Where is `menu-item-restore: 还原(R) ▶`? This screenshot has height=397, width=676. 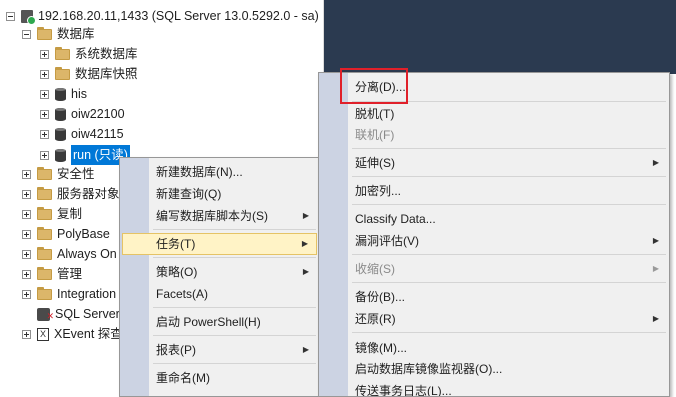 menu-item-restore: 还原(R) ▶ is located at coordinates (494, 319).